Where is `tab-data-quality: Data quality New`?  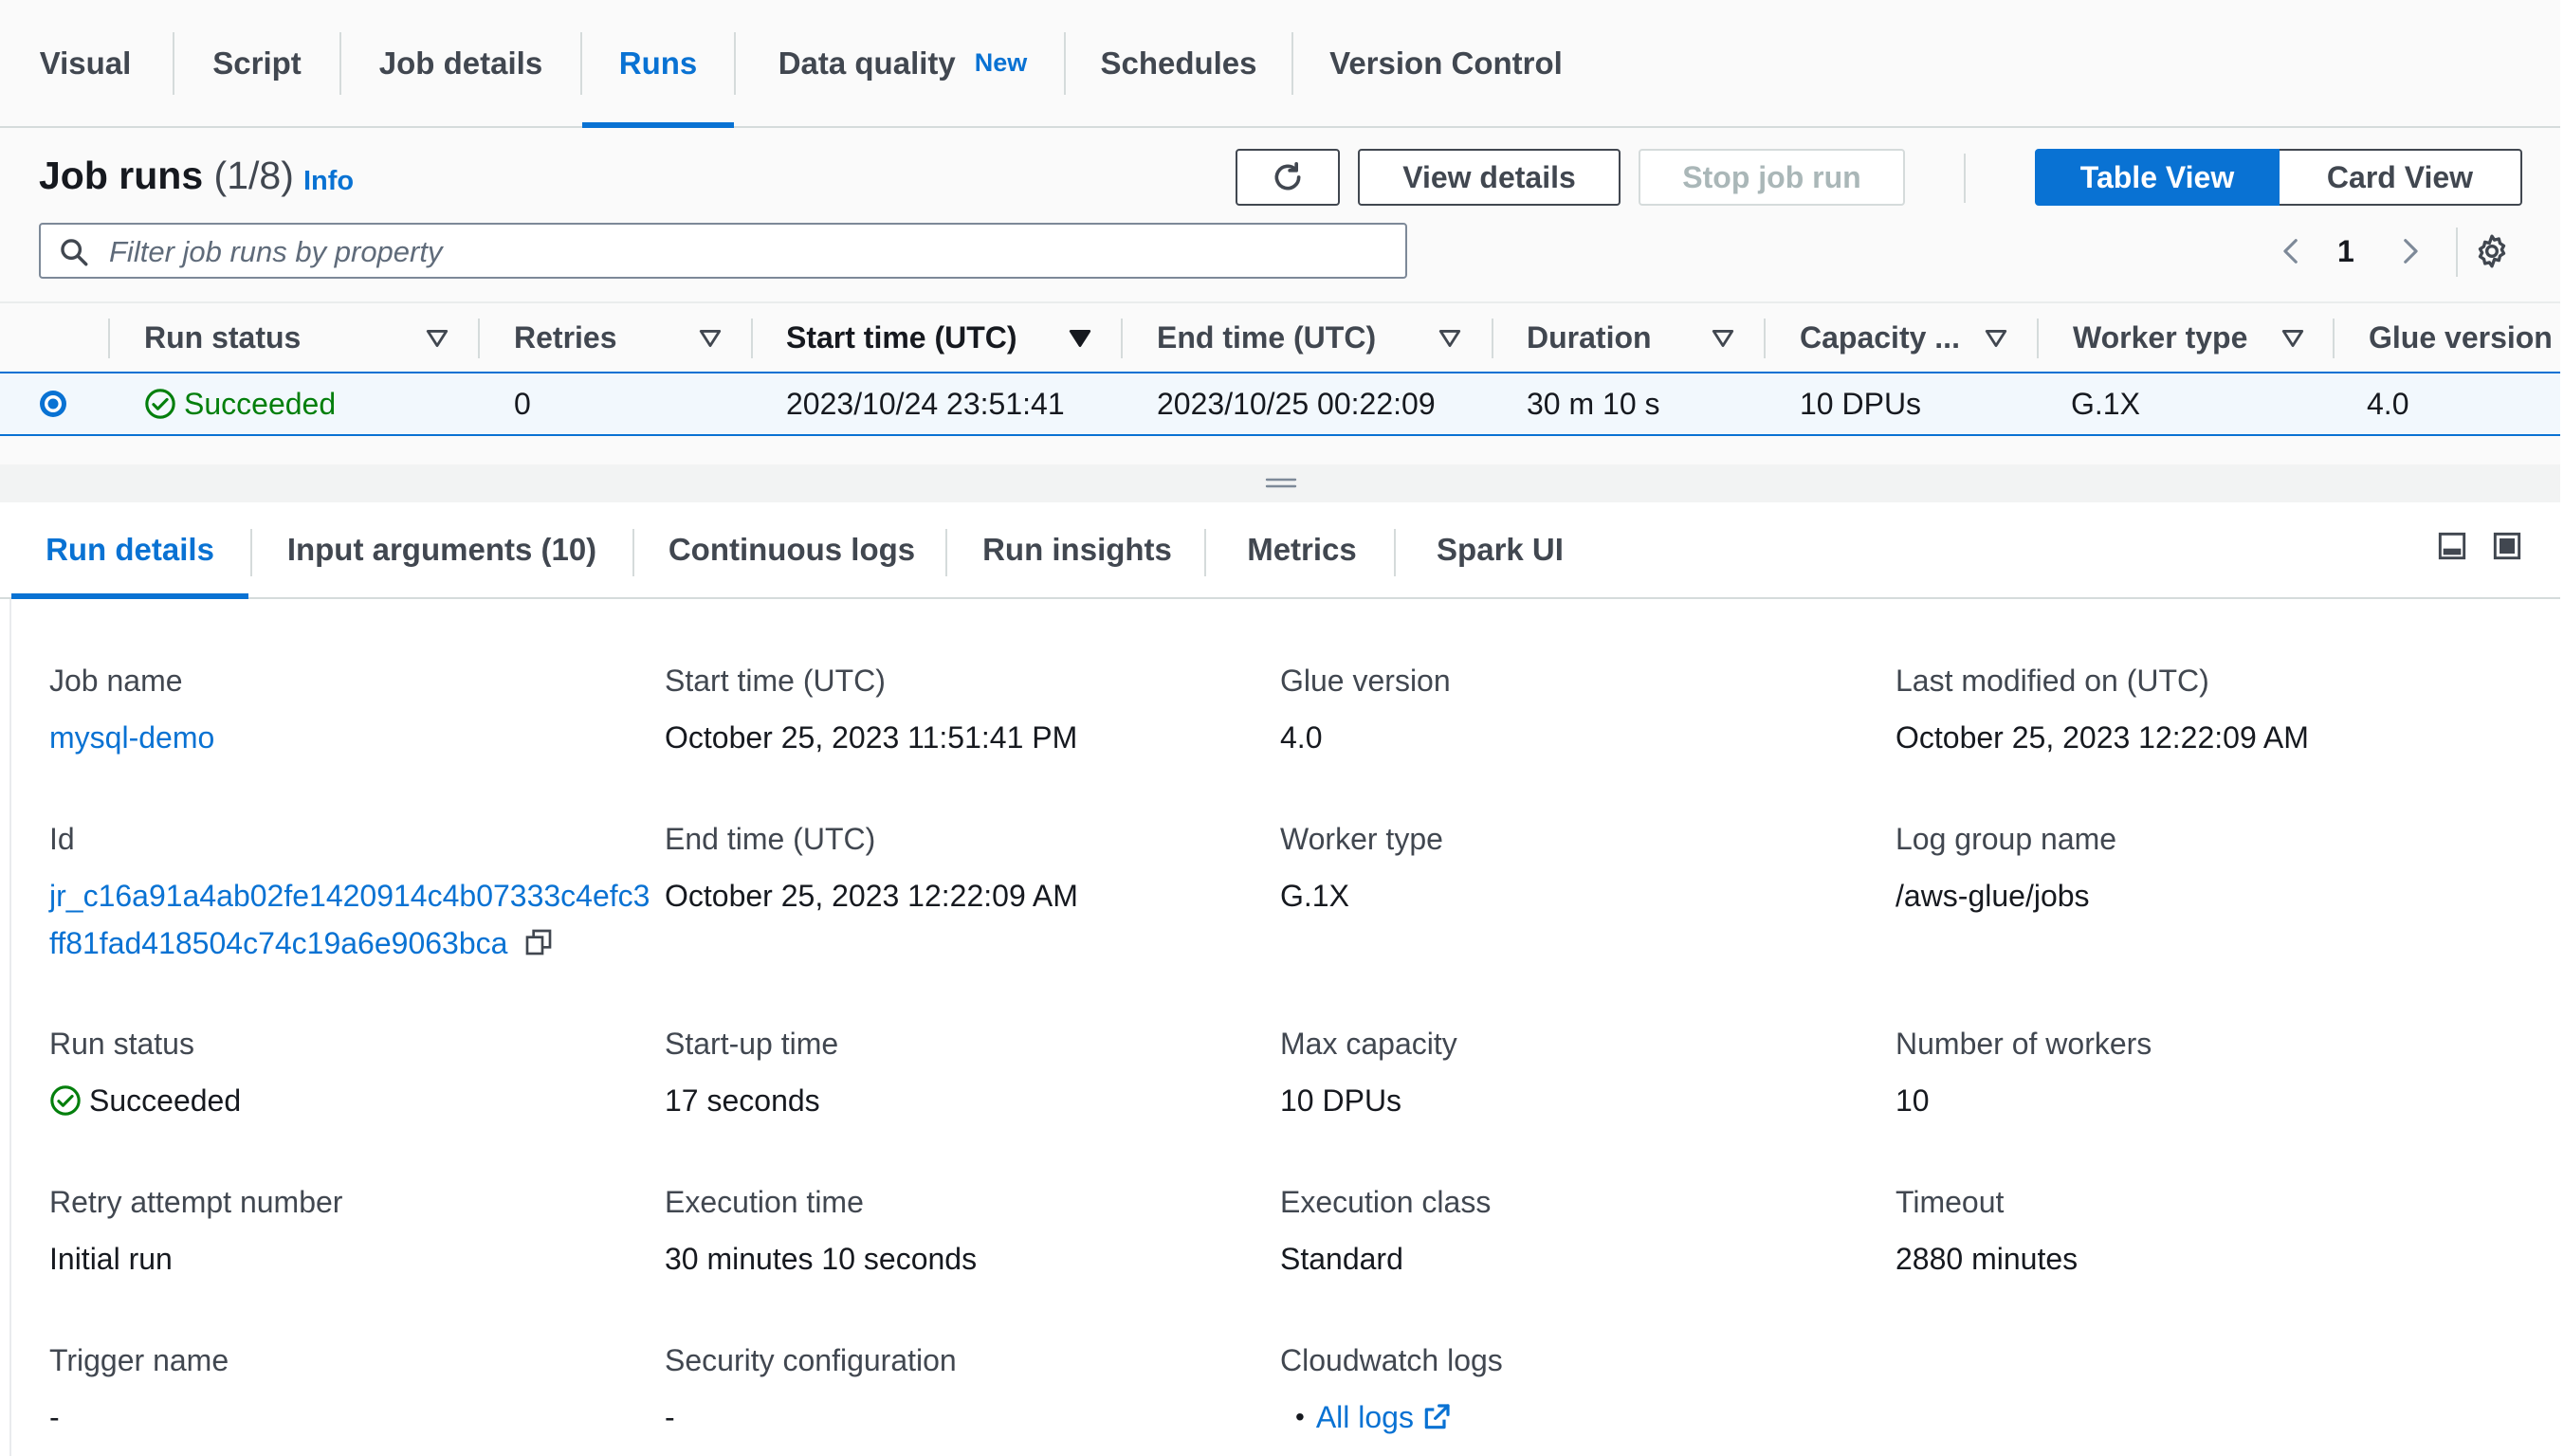 tab-data-quality: Data quality New is located at coordinates (903, 63).